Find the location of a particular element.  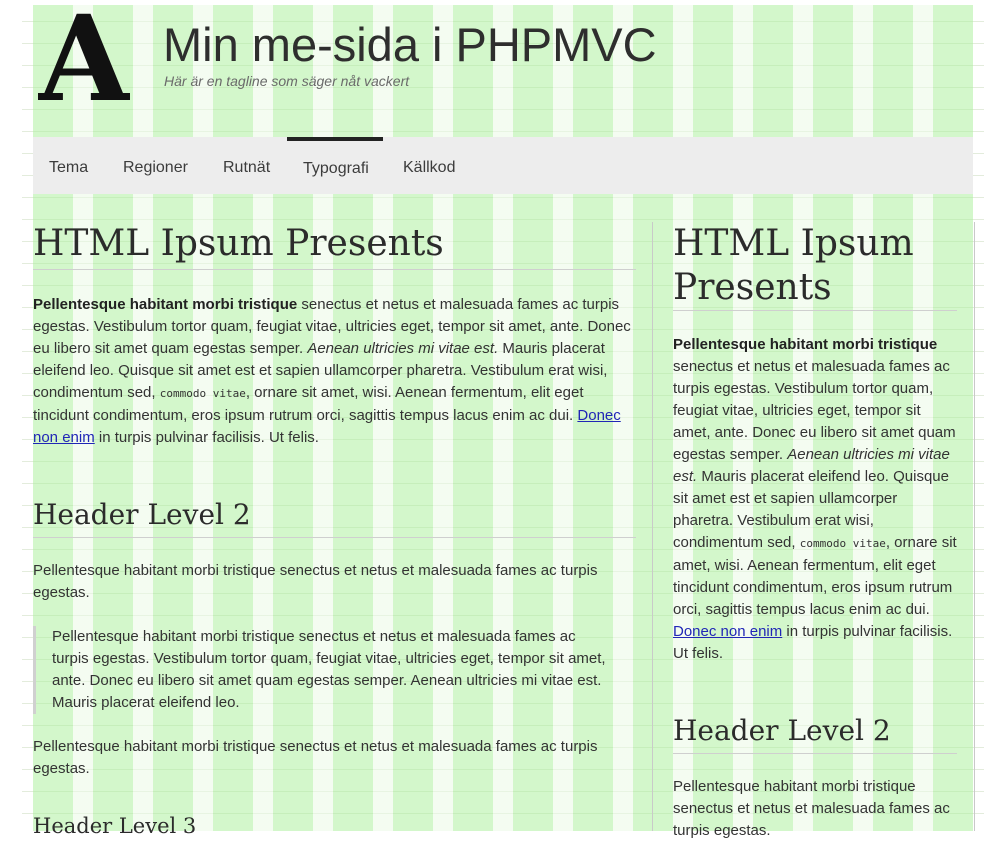

main-p1-text-d: in turpis pulvinar facilisis. Ut felis. is located at coordinates (206, 437).